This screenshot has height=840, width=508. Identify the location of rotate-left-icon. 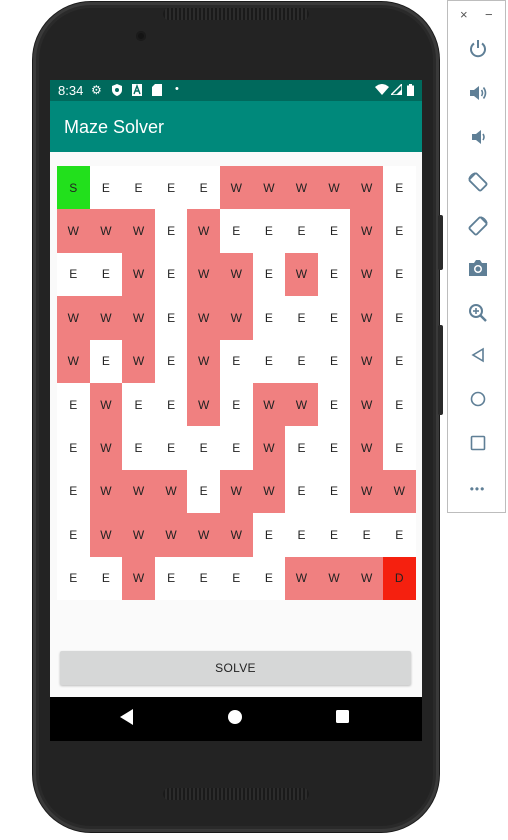
(477, 184).